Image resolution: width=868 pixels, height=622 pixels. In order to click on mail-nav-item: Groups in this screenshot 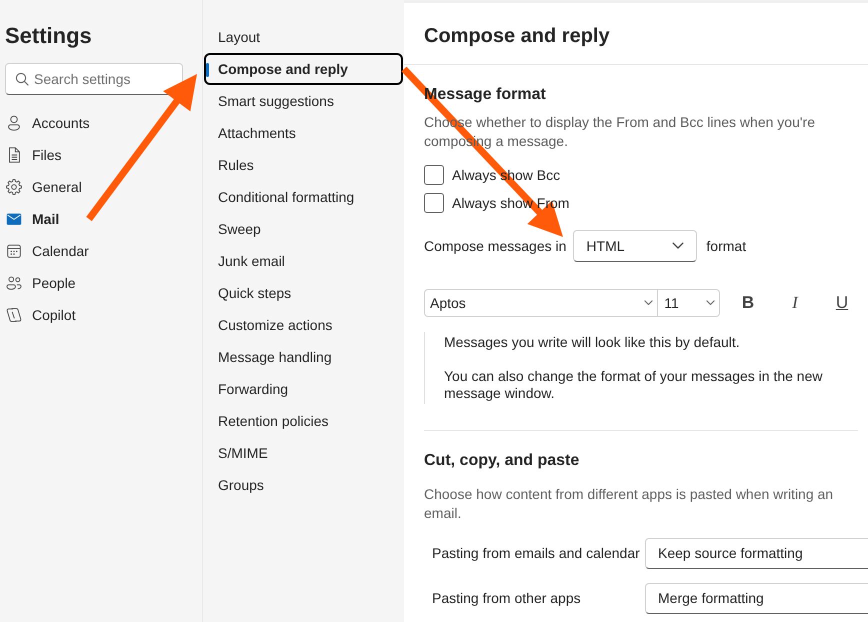, I will do `click(303, 485)`.